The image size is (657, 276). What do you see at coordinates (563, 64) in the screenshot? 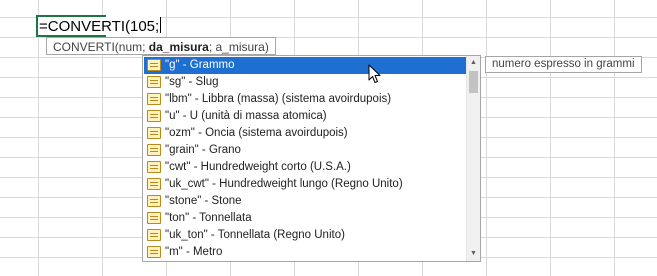
I see `argument-description-tooltip: numero espresso in grammi` at bounding box center [563, 64].